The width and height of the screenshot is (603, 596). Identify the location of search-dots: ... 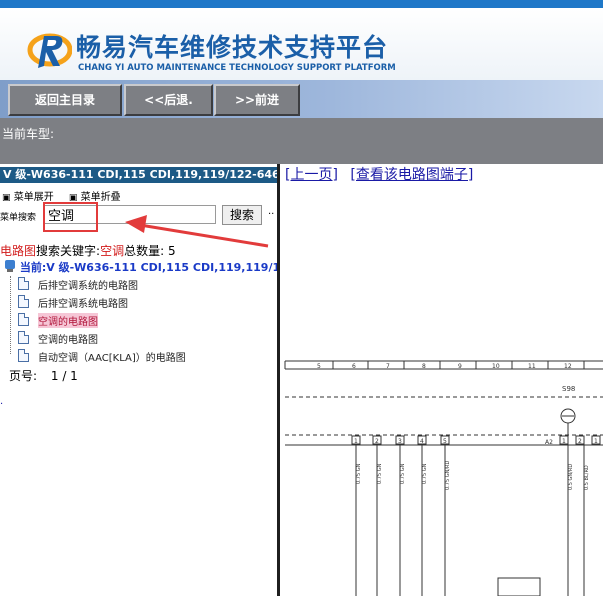
(271, 211).